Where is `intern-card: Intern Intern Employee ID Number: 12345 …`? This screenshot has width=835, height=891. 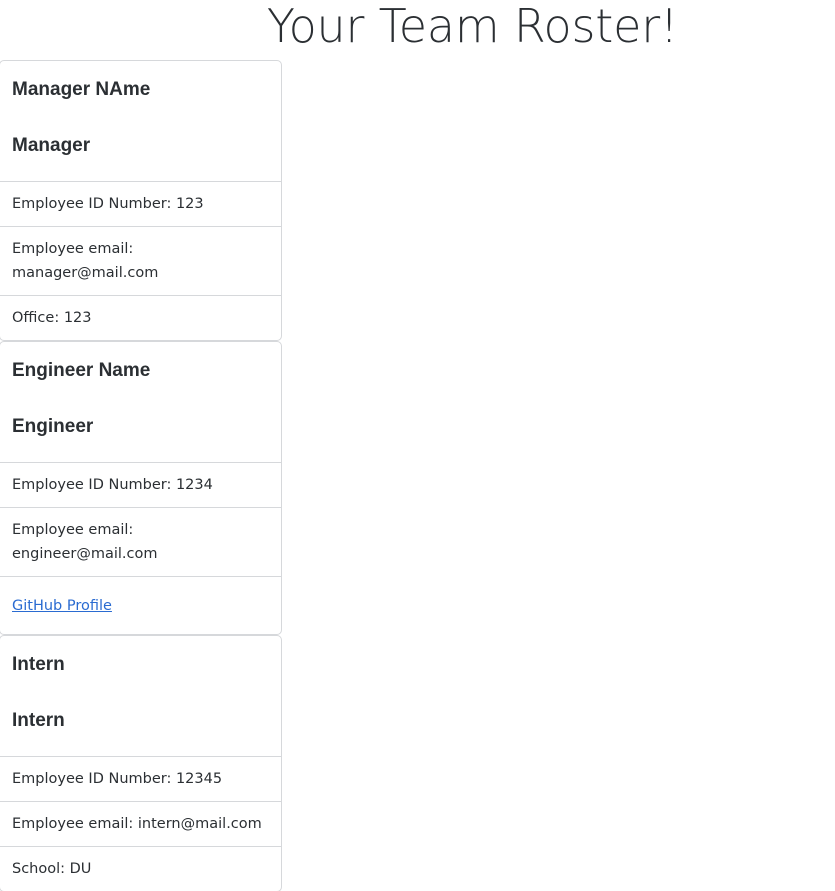
intern-card: Intern Intern Employee ID Number: 12345 … is located at coordinates (141, 763).